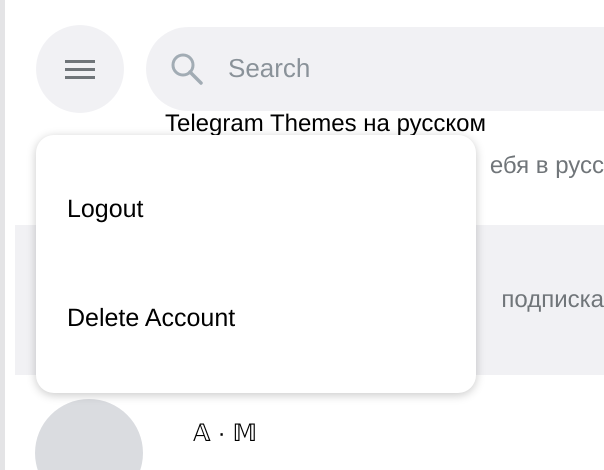 This screenshot has height=470, width=604. Describe the element at coordinates (326, 124) in the screenshot. I see `chat-title: Telegram Themes на русском` at that location.